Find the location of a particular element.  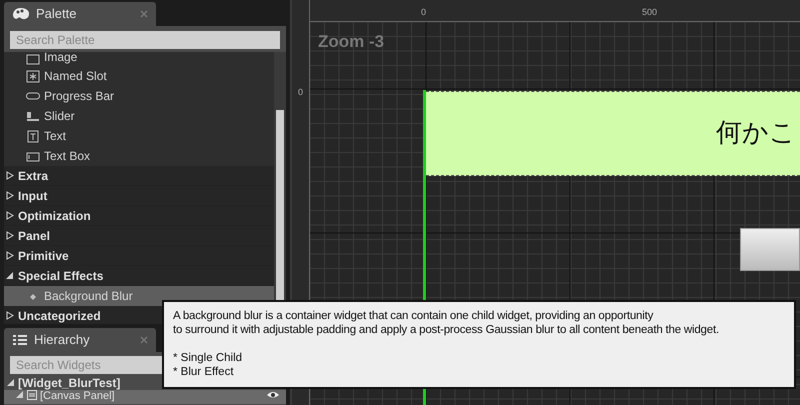

category-label: Extra is located at coordinates (33, 176).